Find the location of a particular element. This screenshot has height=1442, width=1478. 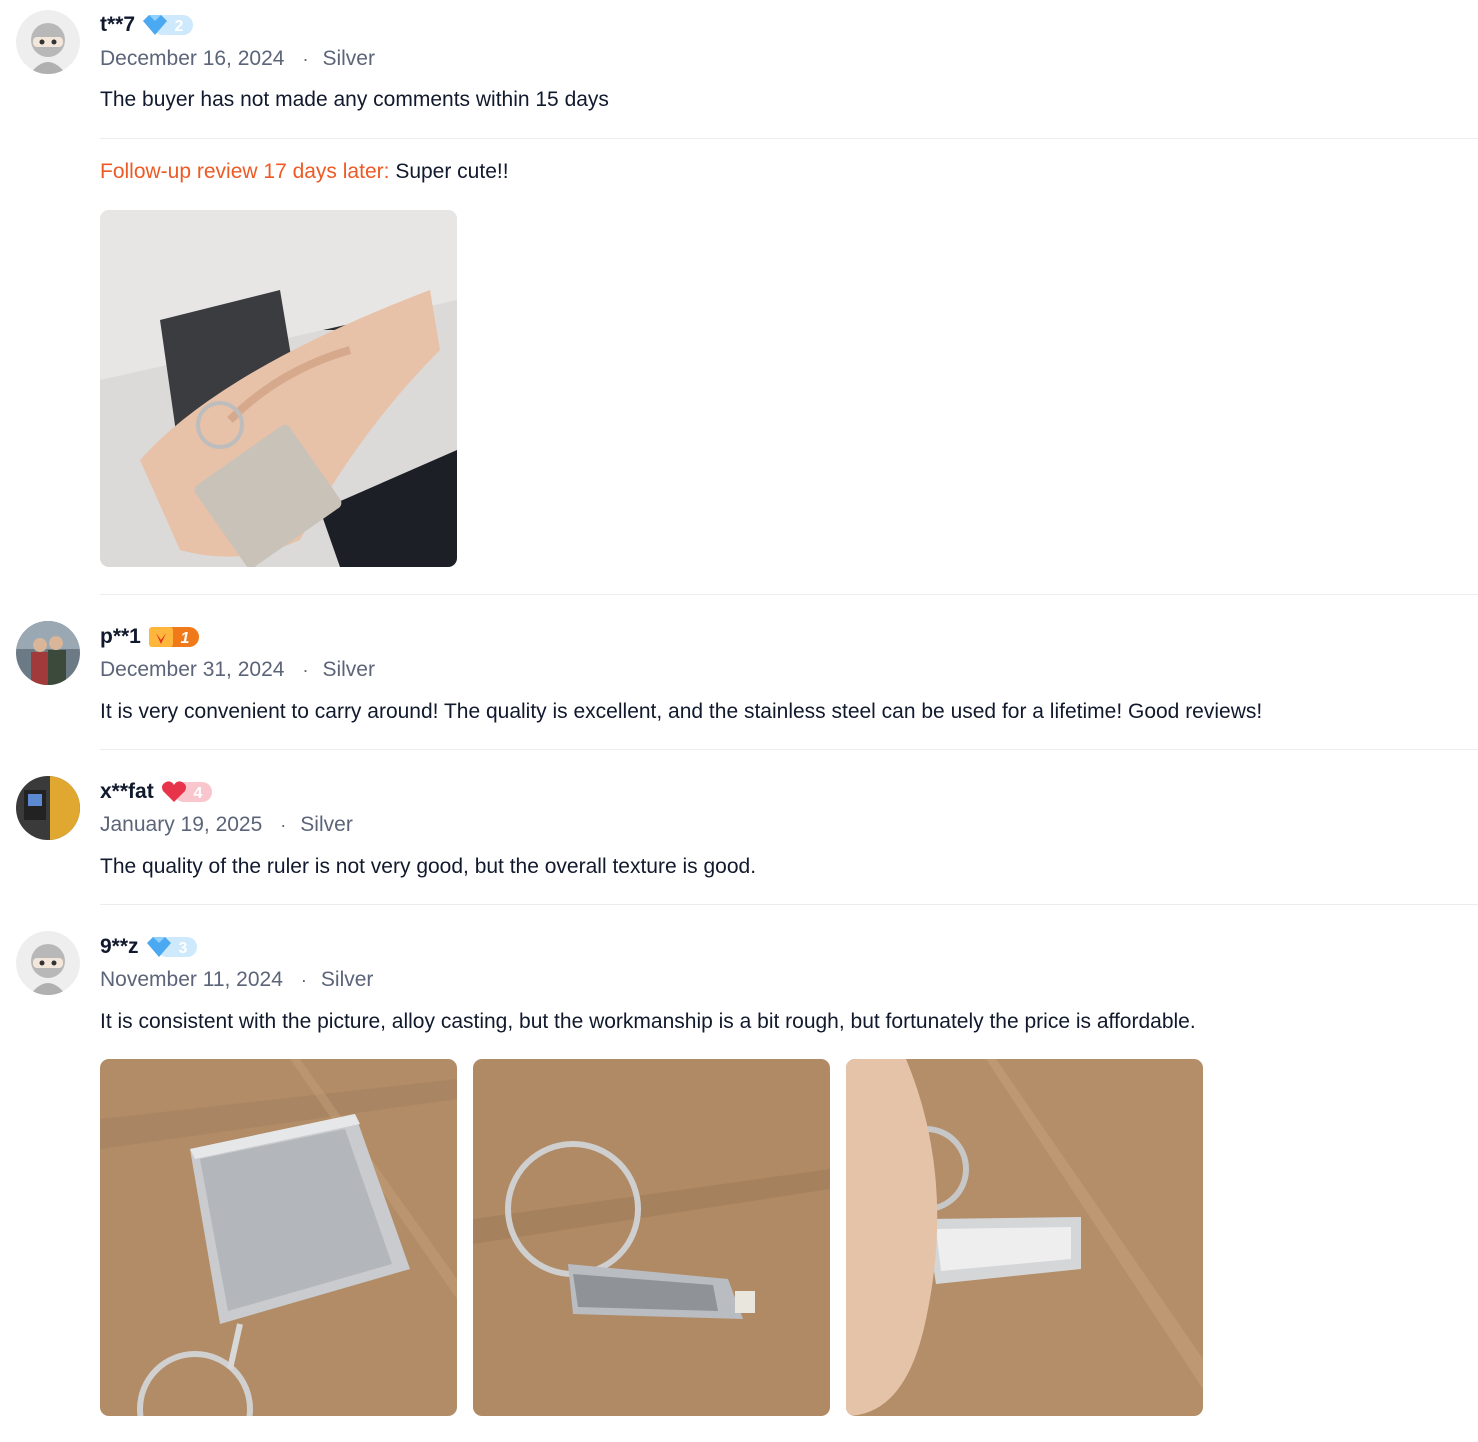

followup-text: Super cute!! is located at coordinates (452, 171).